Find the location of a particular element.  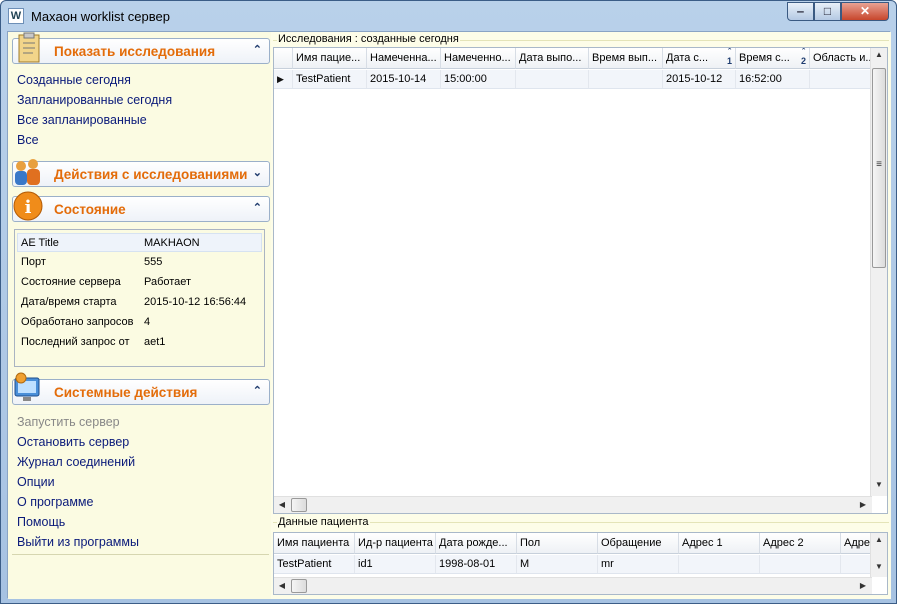

sort-order: 2 is located at coordinates (803, 61).